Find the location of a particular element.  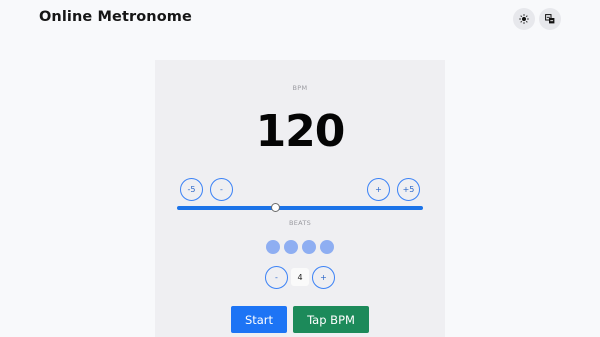

bpm-slider is located at coordinates (300, 208).